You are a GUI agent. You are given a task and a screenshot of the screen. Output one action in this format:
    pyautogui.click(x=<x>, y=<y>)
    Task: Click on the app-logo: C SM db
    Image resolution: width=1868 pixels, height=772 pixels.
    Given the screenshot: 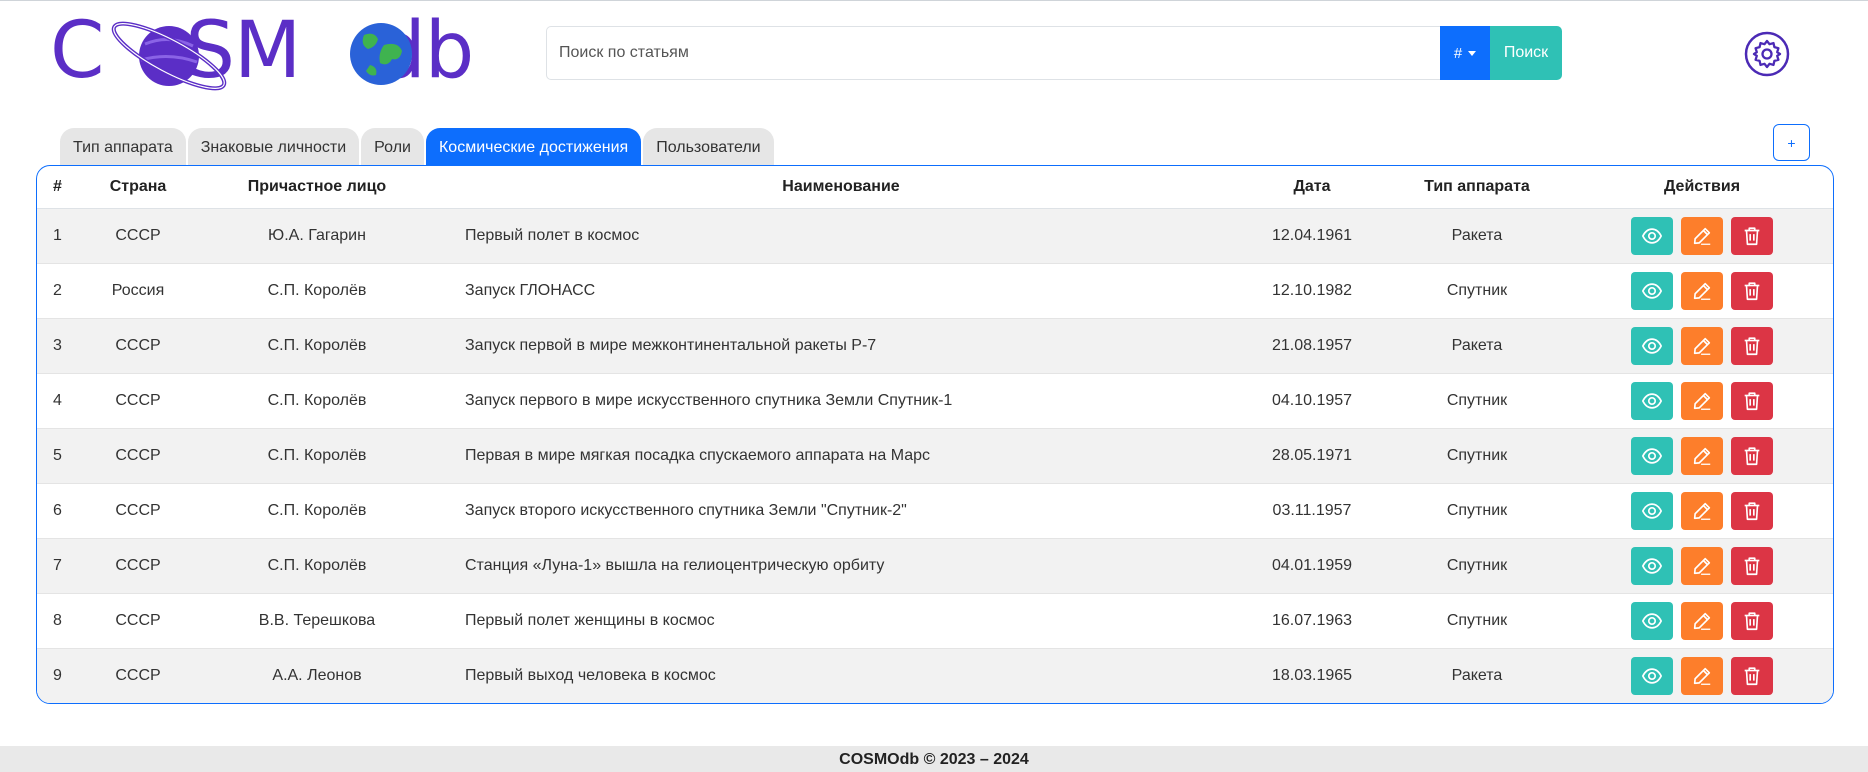 What is the action you would take?
    pyautogui.click(x=262, y=51)
    